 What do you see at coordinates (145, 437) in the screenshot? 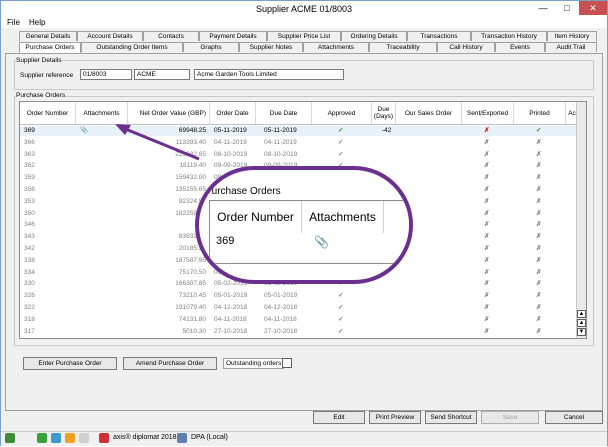
I see `status-app-name: axis® diplomat 2018` at bounding box center [145, 437].